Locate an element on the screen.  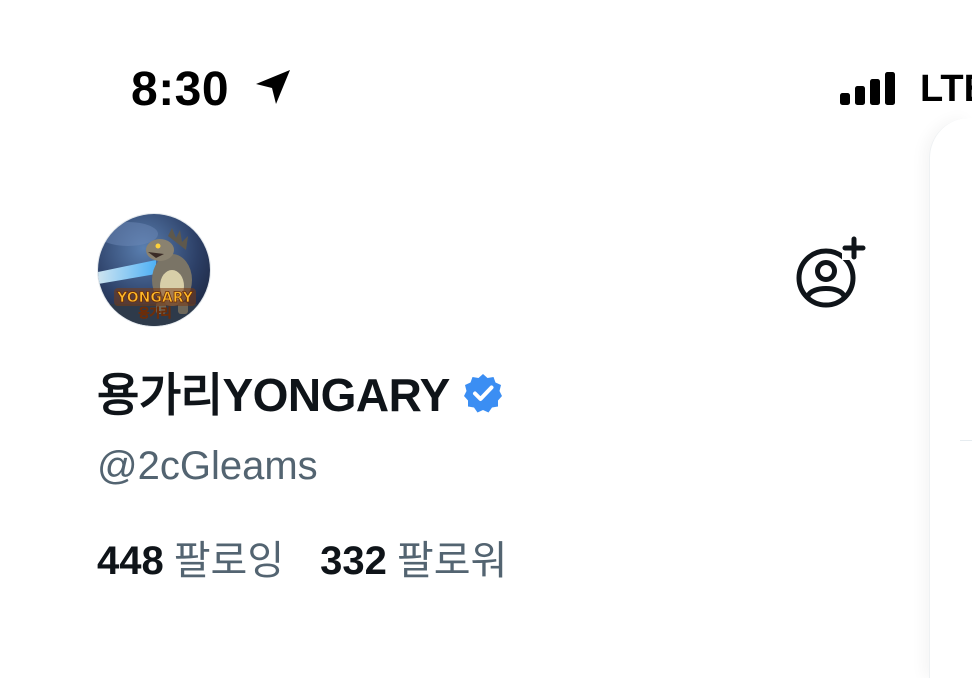
cellular-signal-icon is located at coordinates (867, 88).